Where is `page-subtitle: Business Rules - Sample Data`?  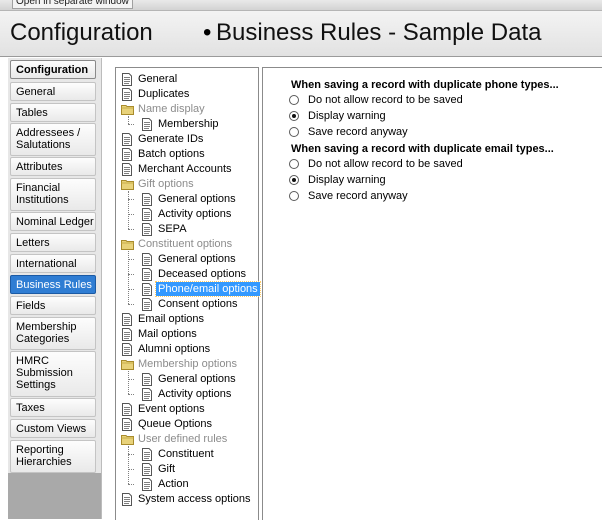 page-subtitle: Business Rules - Sample Data is located at coordinates (379, 32).